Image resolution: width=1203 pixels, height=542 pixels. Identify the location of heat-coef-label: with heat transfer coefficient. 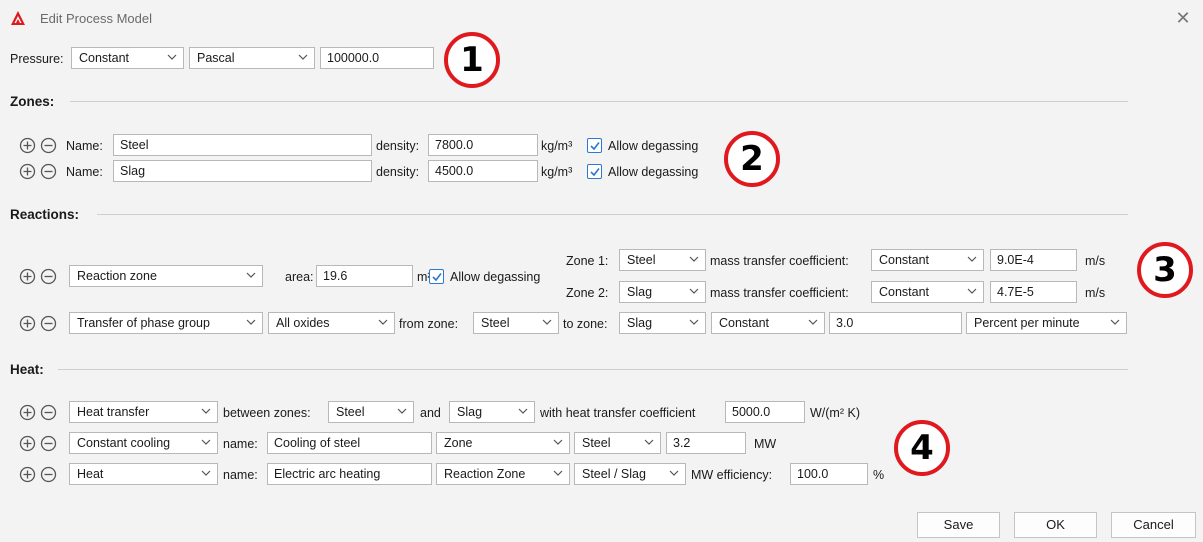
(618, 413).